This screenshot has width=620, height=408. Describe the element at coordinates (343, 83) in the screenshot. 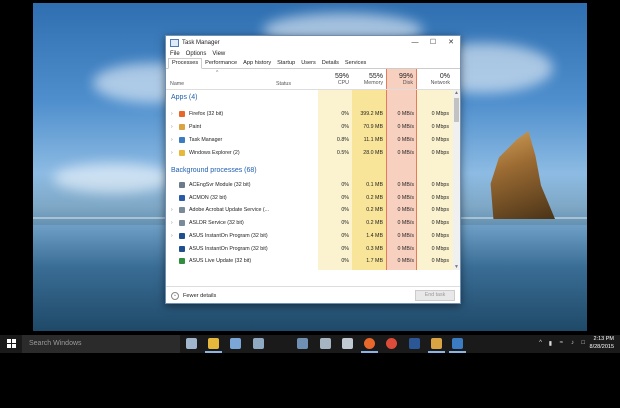

I see `cpu-label: CPU` at that location.